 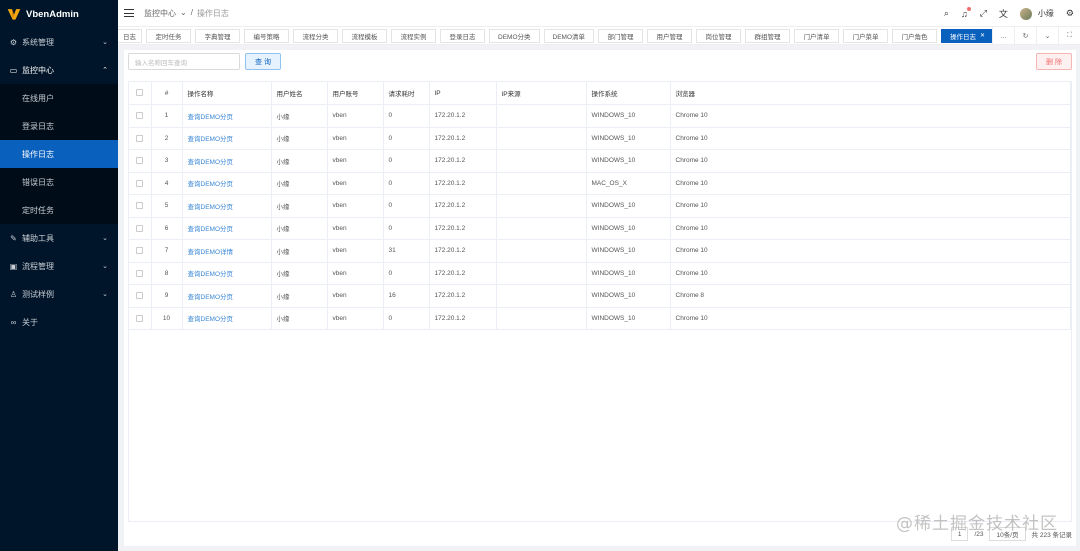 I want to click on tab-label: 群组管理, so click(x=767, y=37).